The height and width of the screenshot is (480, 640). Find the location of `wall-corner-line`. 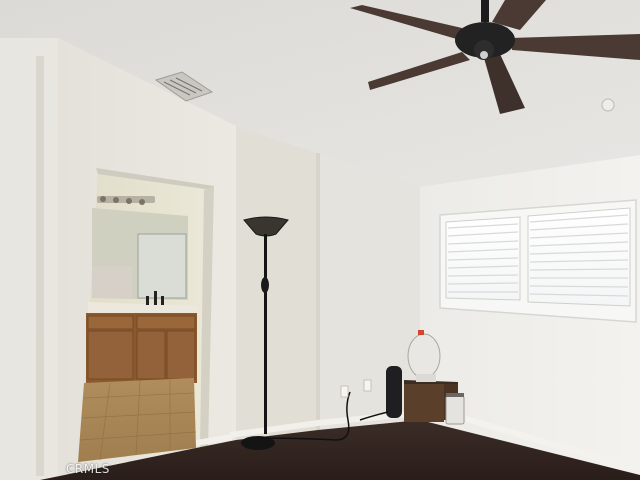

wall-corner-line is located at coordinates (318, 291).